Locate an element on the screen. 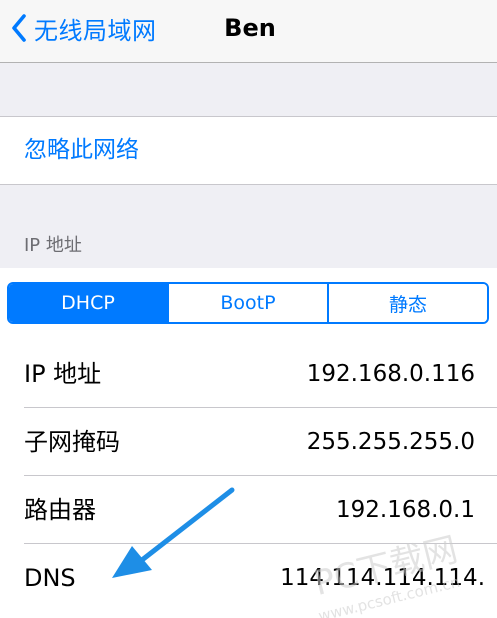  router-value: 192.168.0.1 is located at coordinates (405, 510).